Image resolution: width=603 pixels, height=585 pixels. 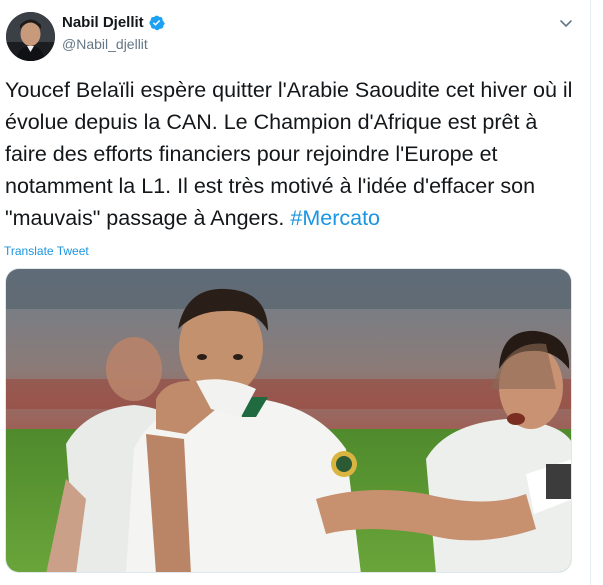 What do you see at coordinates (105, 44) in the screenshot?
I see `author-handle: @Nabil_djellit` at bounding box center [105, 44].